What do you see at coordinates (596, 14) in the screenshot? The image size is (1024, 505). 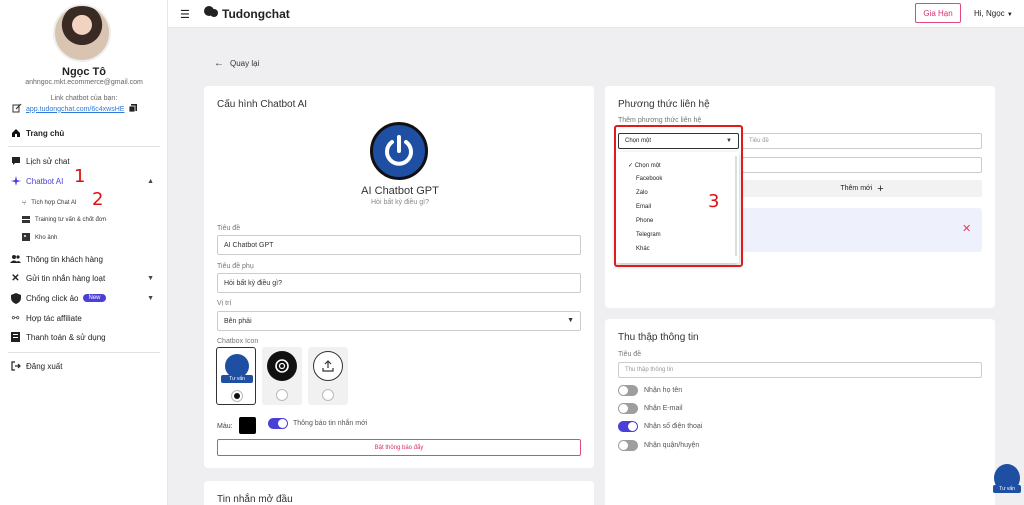 I see `top-bar: ☰ Tudongchat Gia Hạn Hi, Ngọc ▼` at bounding box center [596, 14].